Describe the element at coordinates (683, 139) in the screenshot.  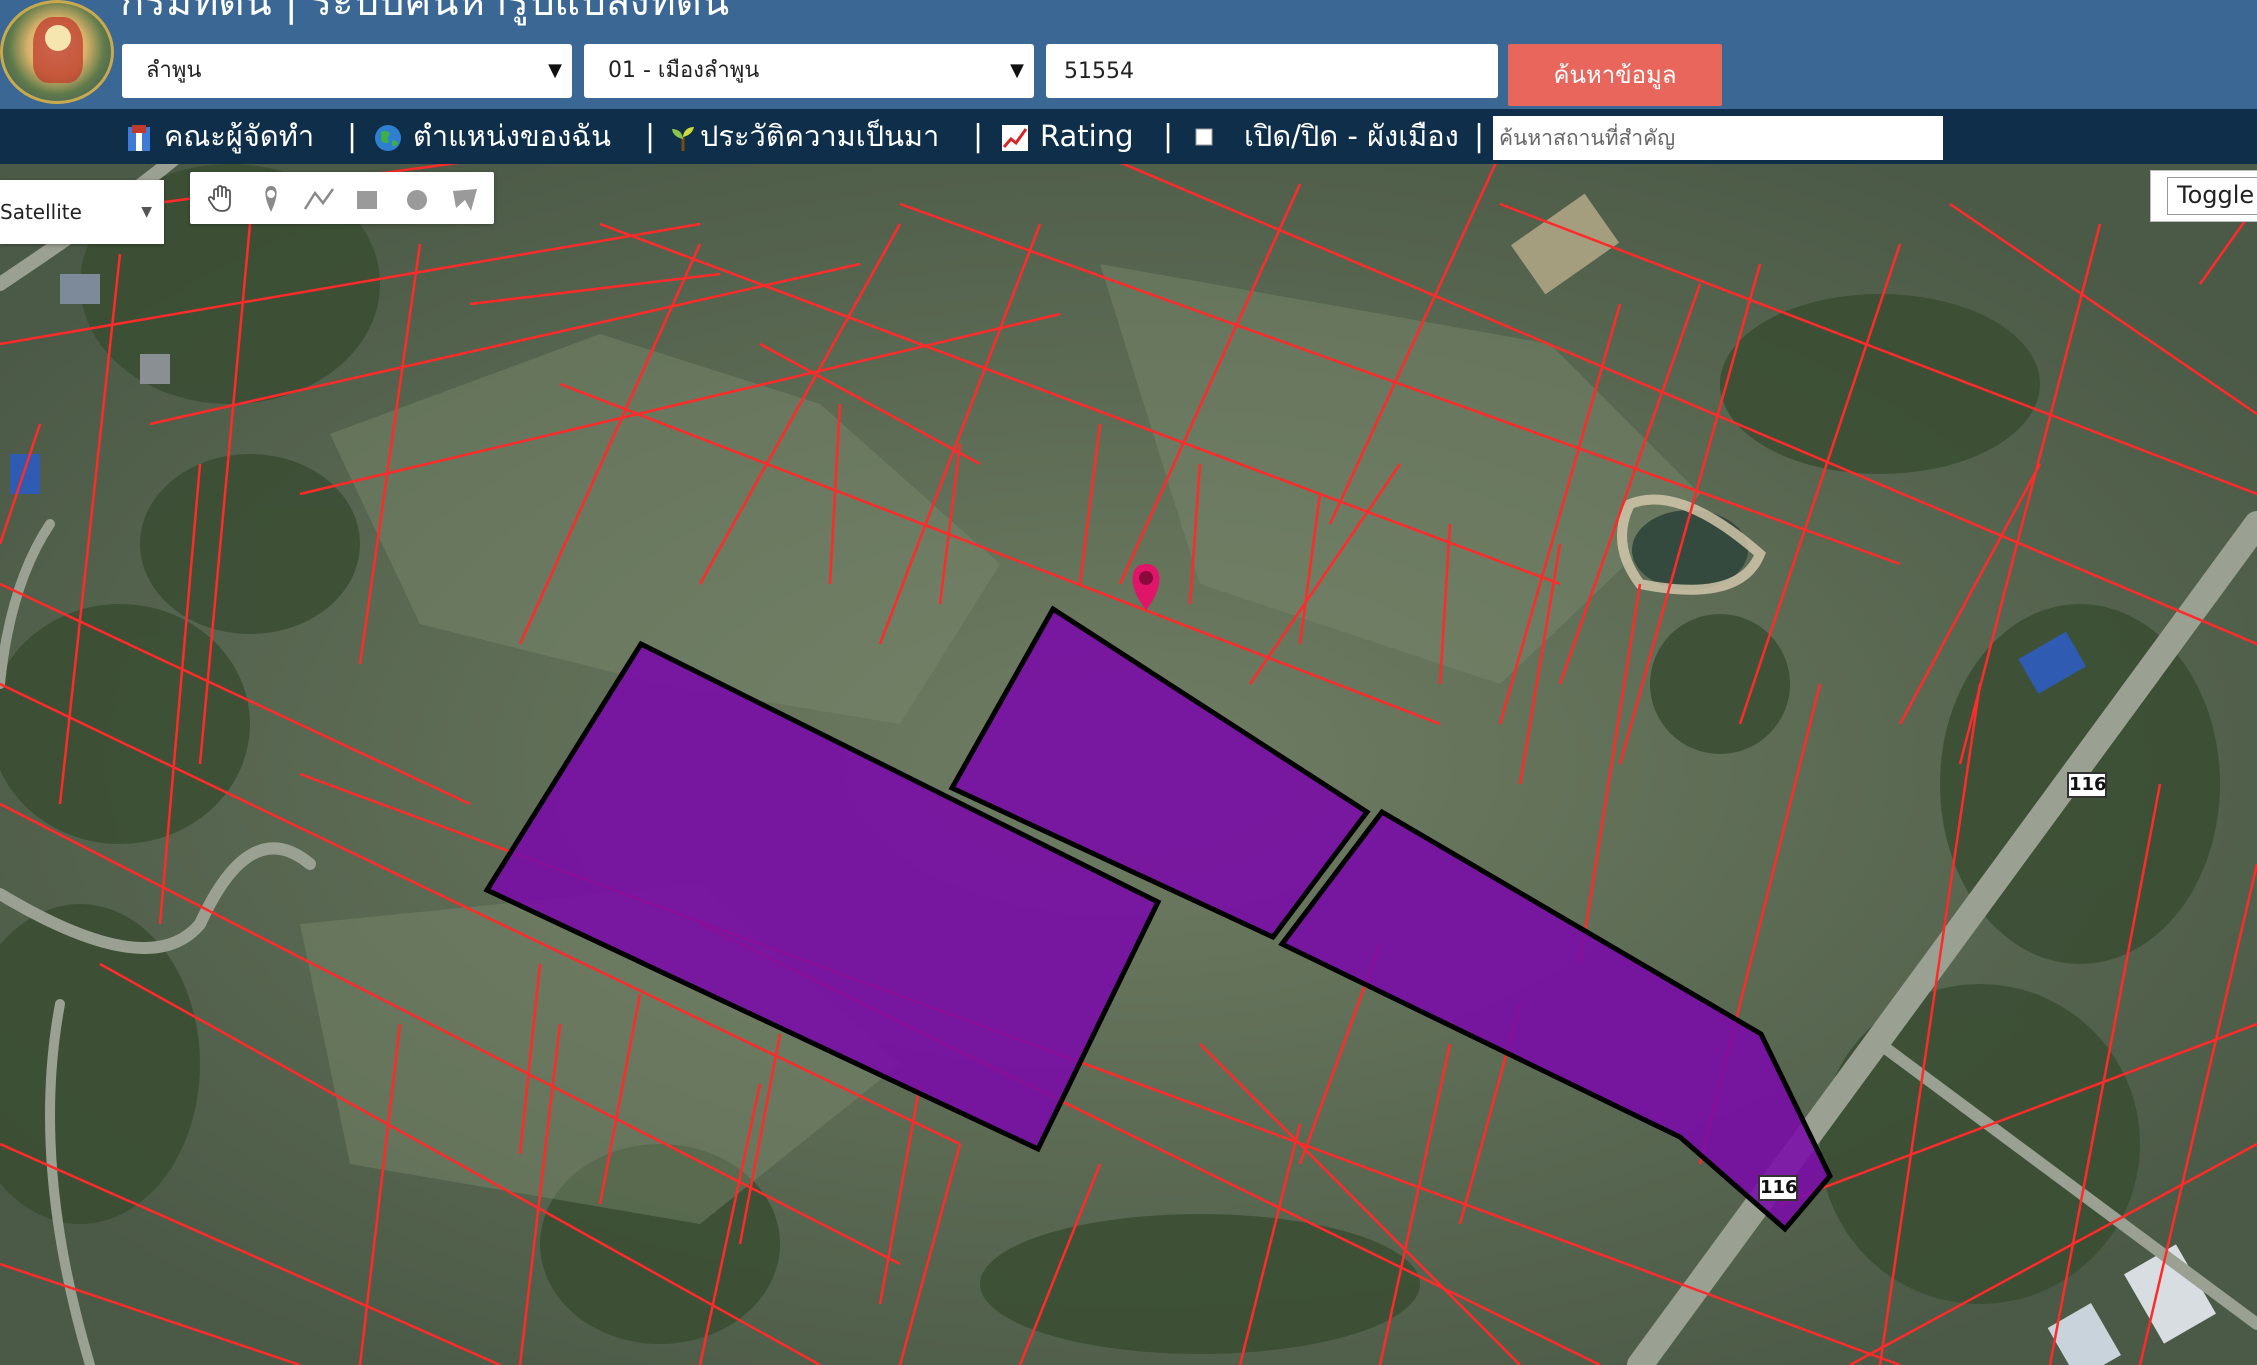
I see `sprout-icon` at that location.